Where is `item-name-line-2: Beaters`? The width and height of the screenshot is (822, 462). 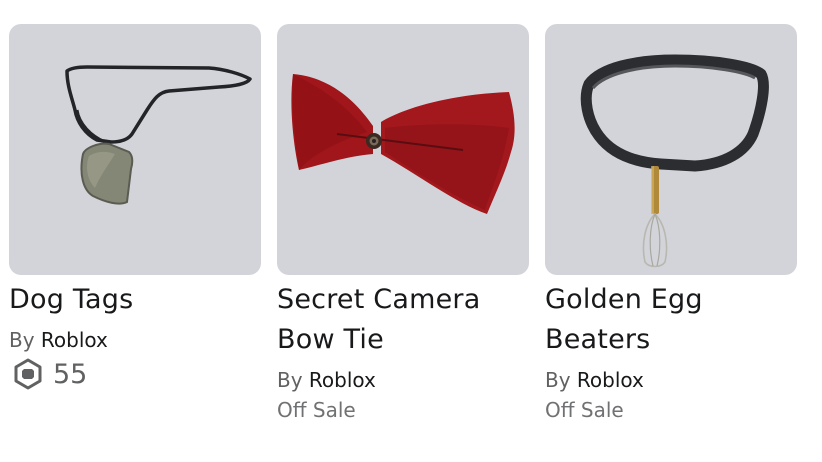
item-name-line-2: Beaters is located at coordinates (598, 339).